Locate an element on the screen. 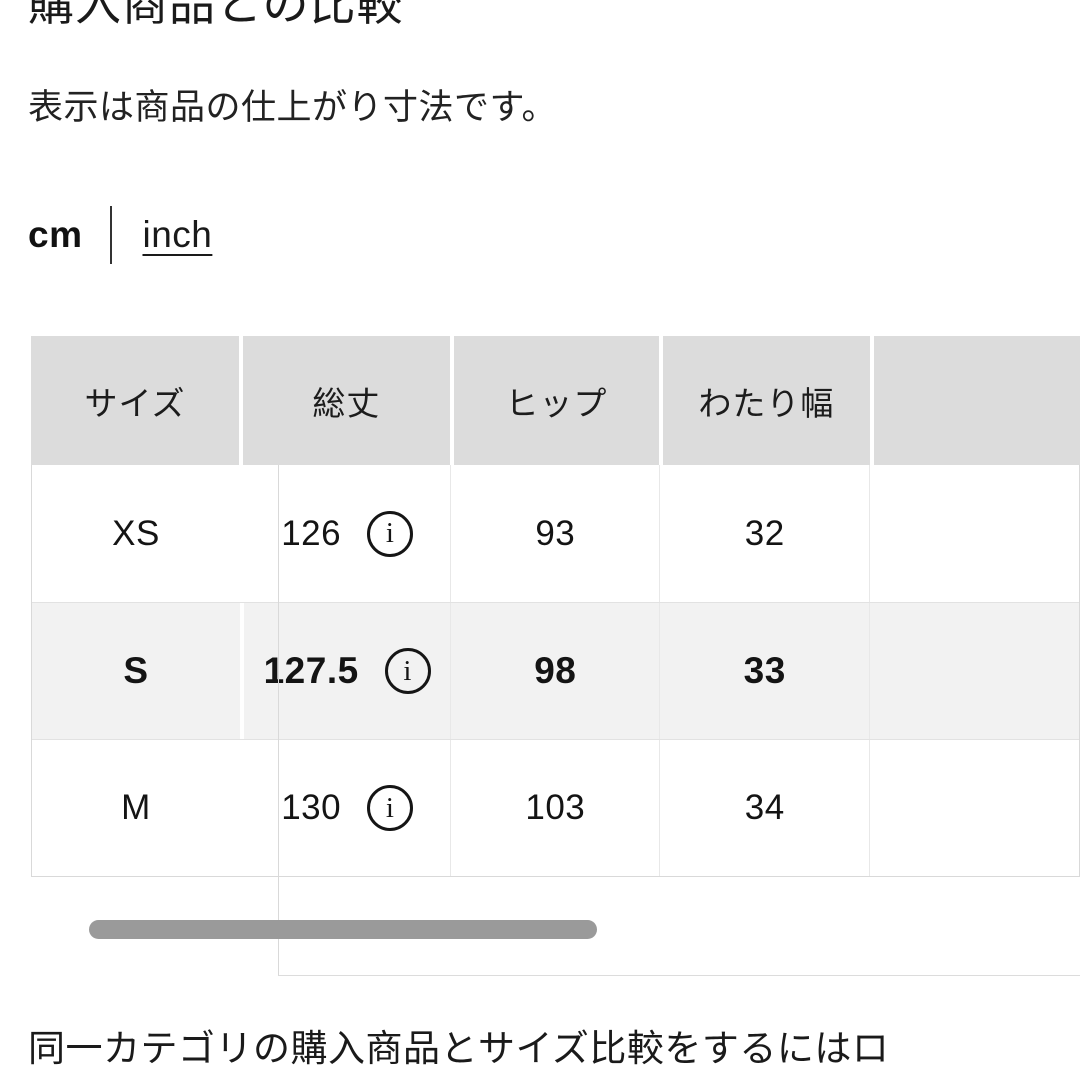 This screenshot has width=1080, height=1080. cell-total-length: 130 i is located at coordinates (345, 808).